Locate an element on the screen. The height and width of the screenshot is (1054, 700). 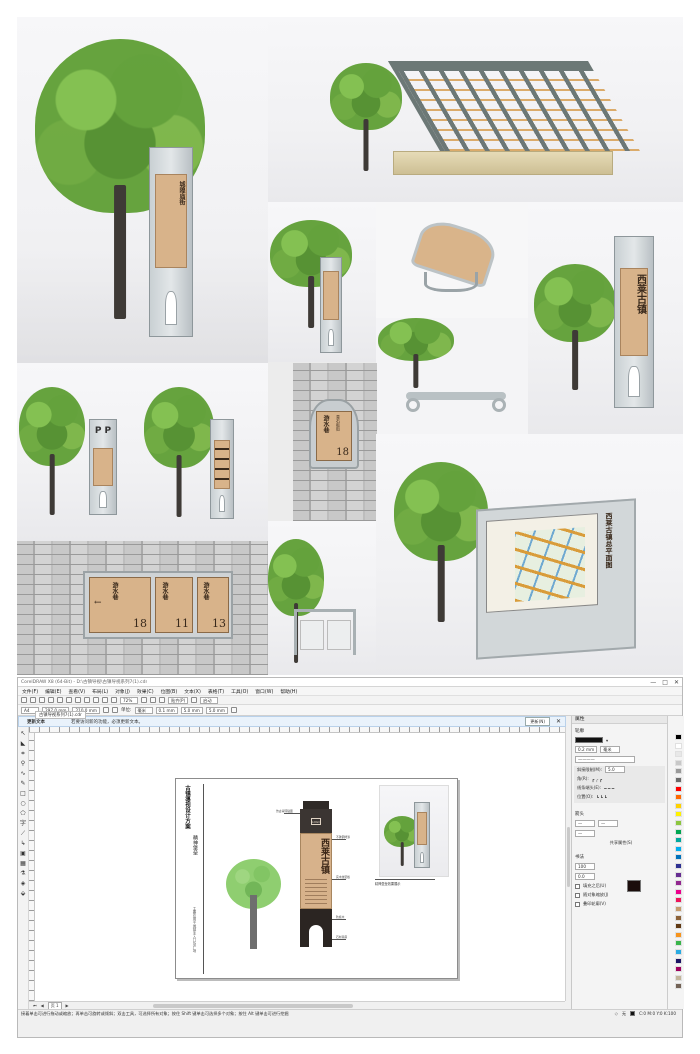
menu-tools: 工具(O) is located at coordinates (239, 691).